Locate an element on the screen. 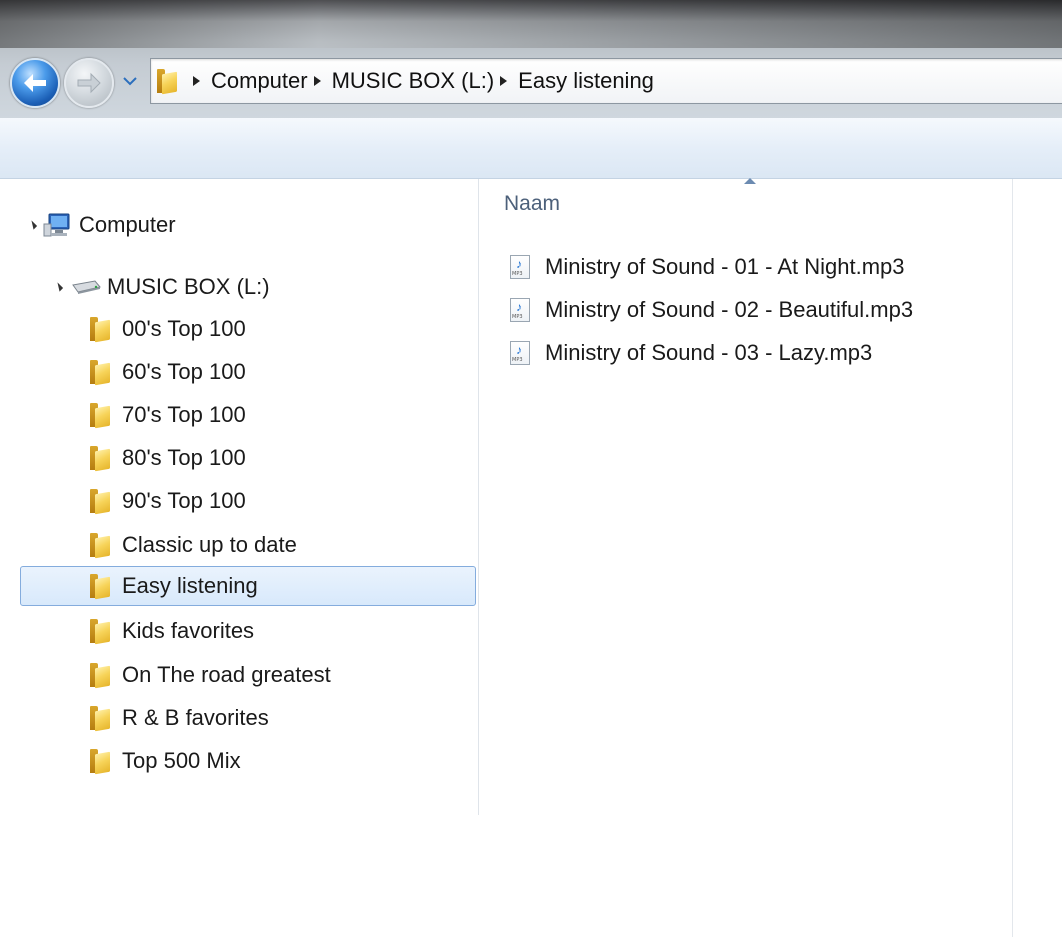 The width and height of the screenshot is (1062, 937). breadcrumb-easy-listening: Easy listening is located at coordinates (574, 81).